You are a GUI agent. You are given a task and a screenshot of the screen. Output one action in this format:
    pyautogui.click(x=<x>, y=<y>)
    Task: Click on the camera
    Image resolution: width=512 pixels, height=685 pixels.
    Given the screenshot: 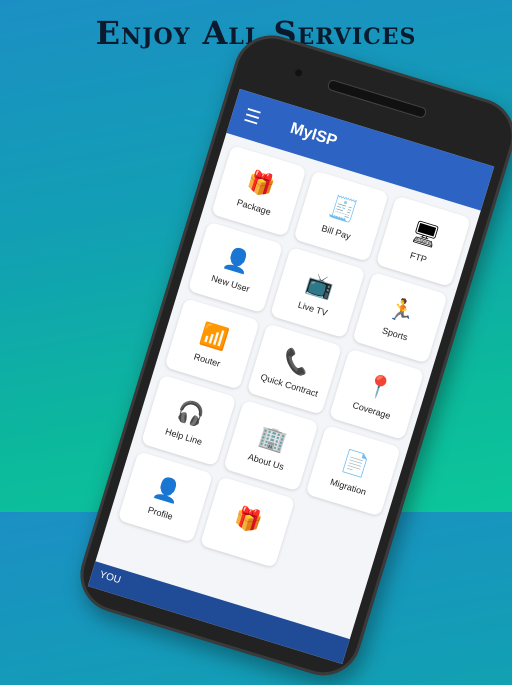 What is the action you would take?
    pyautogui.click(x=298, y=73)
    